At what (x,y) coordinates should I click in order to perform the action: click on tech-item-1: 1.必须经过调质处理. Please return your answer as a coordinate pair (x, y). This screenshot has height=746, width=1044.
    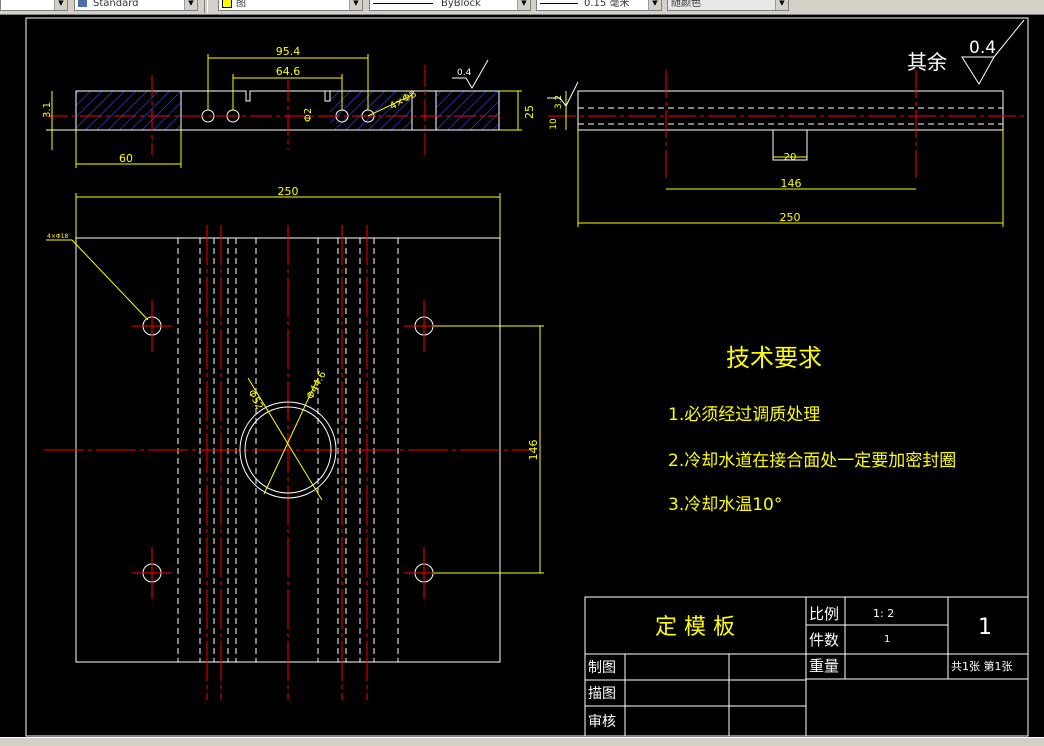
    Looking at the image, I should click on (744, 415).